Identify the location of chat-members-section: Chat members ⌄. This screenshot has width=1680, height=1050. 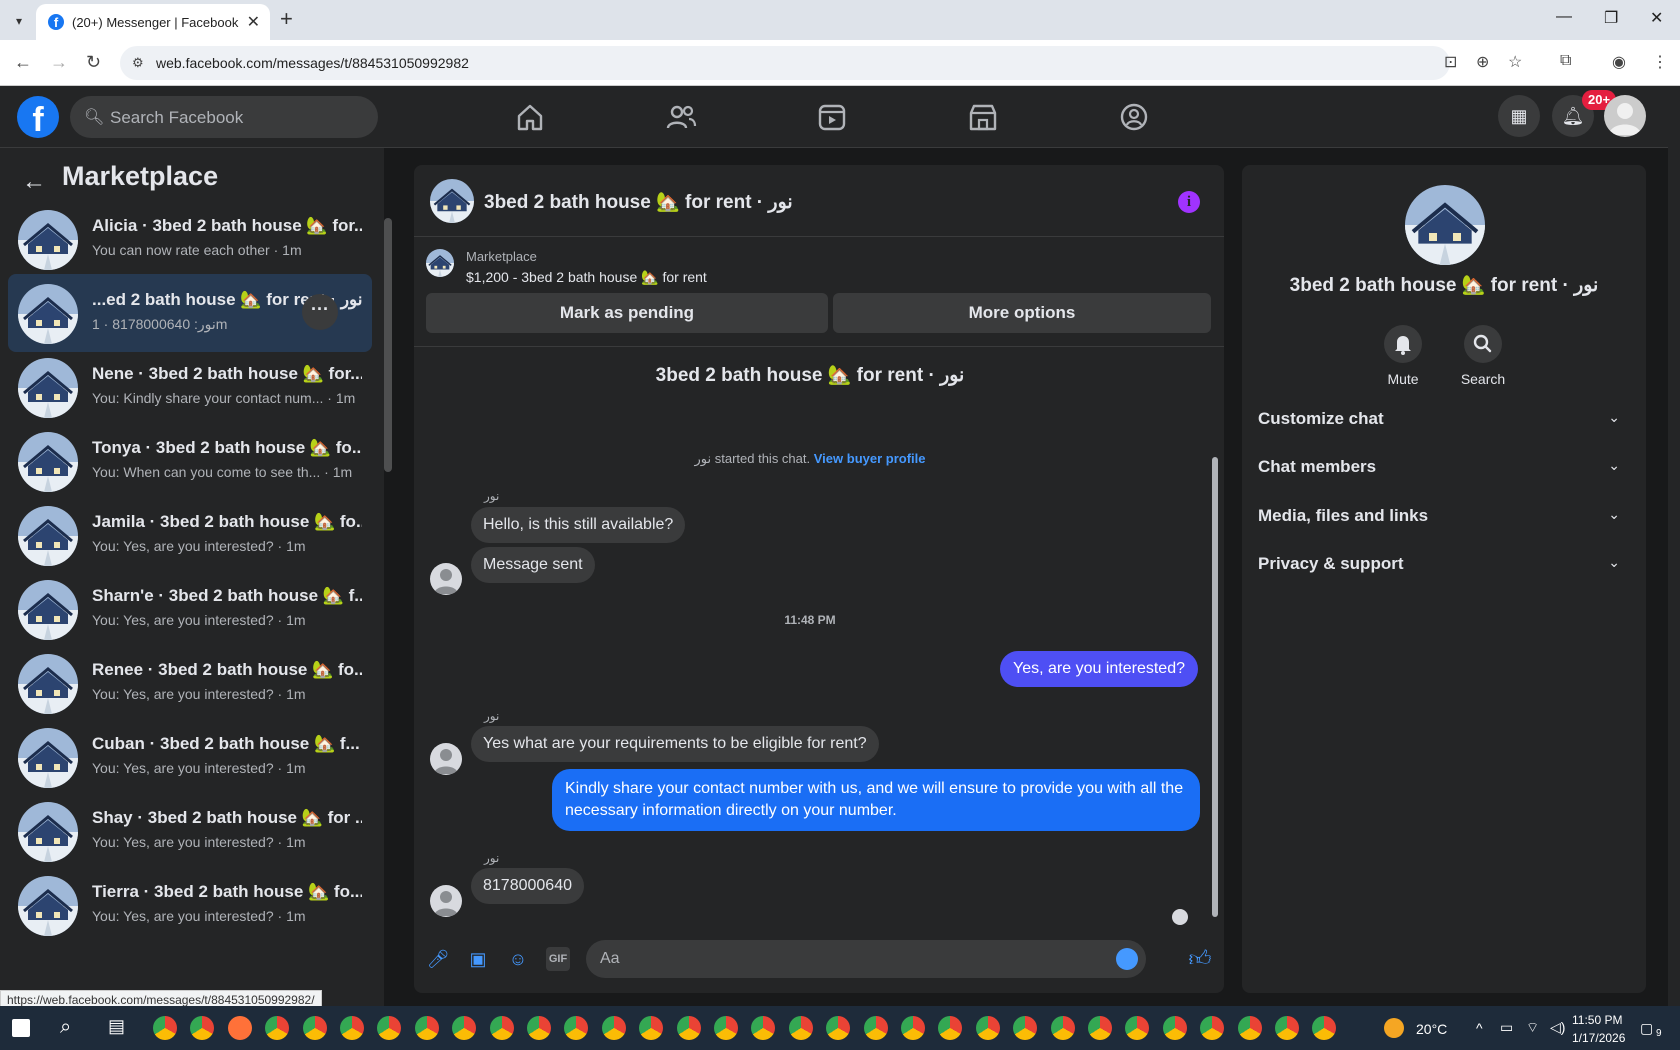
(1444, 467).